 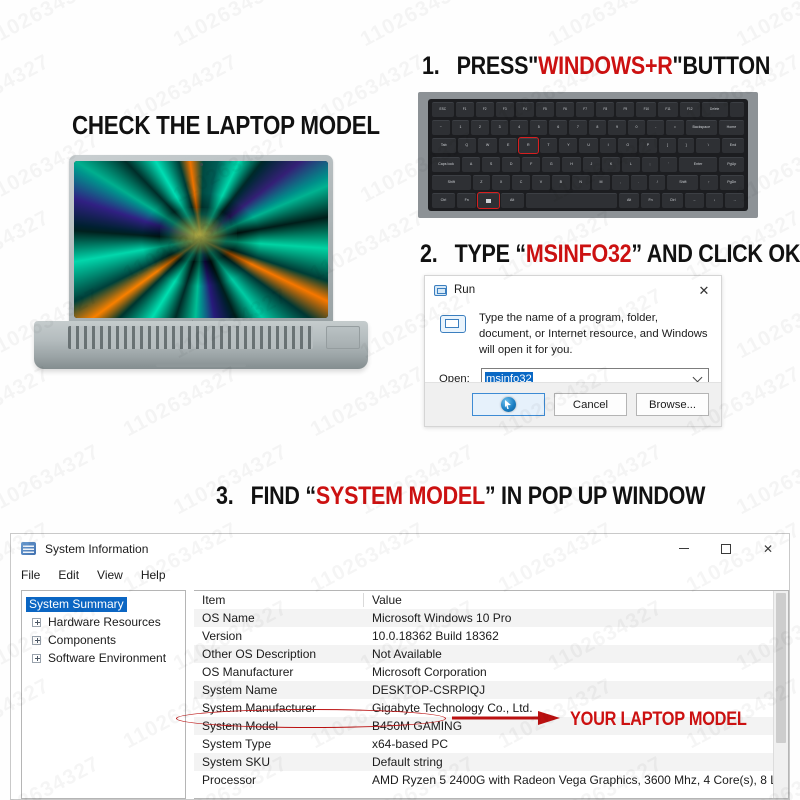 What do you see at coordinates (627, 146) in the screenshot?
I see `key-o: O` at bounding box center [627, 146].